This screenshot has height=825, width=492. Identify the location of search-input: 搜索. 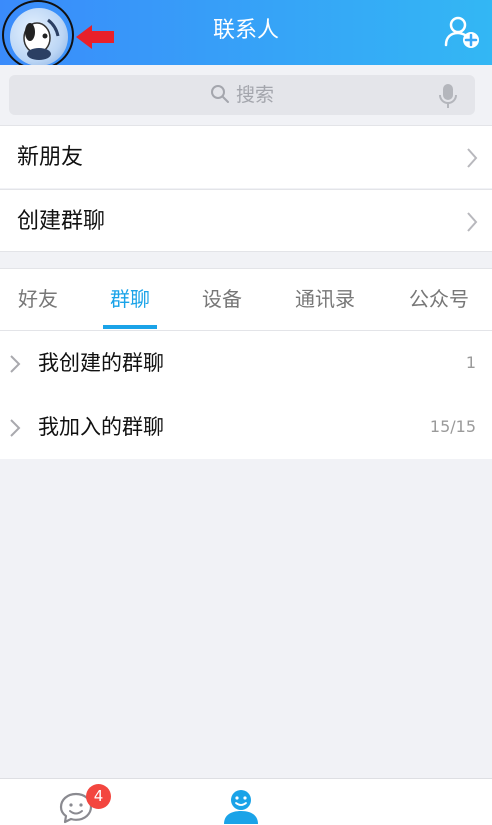
(242, 95).